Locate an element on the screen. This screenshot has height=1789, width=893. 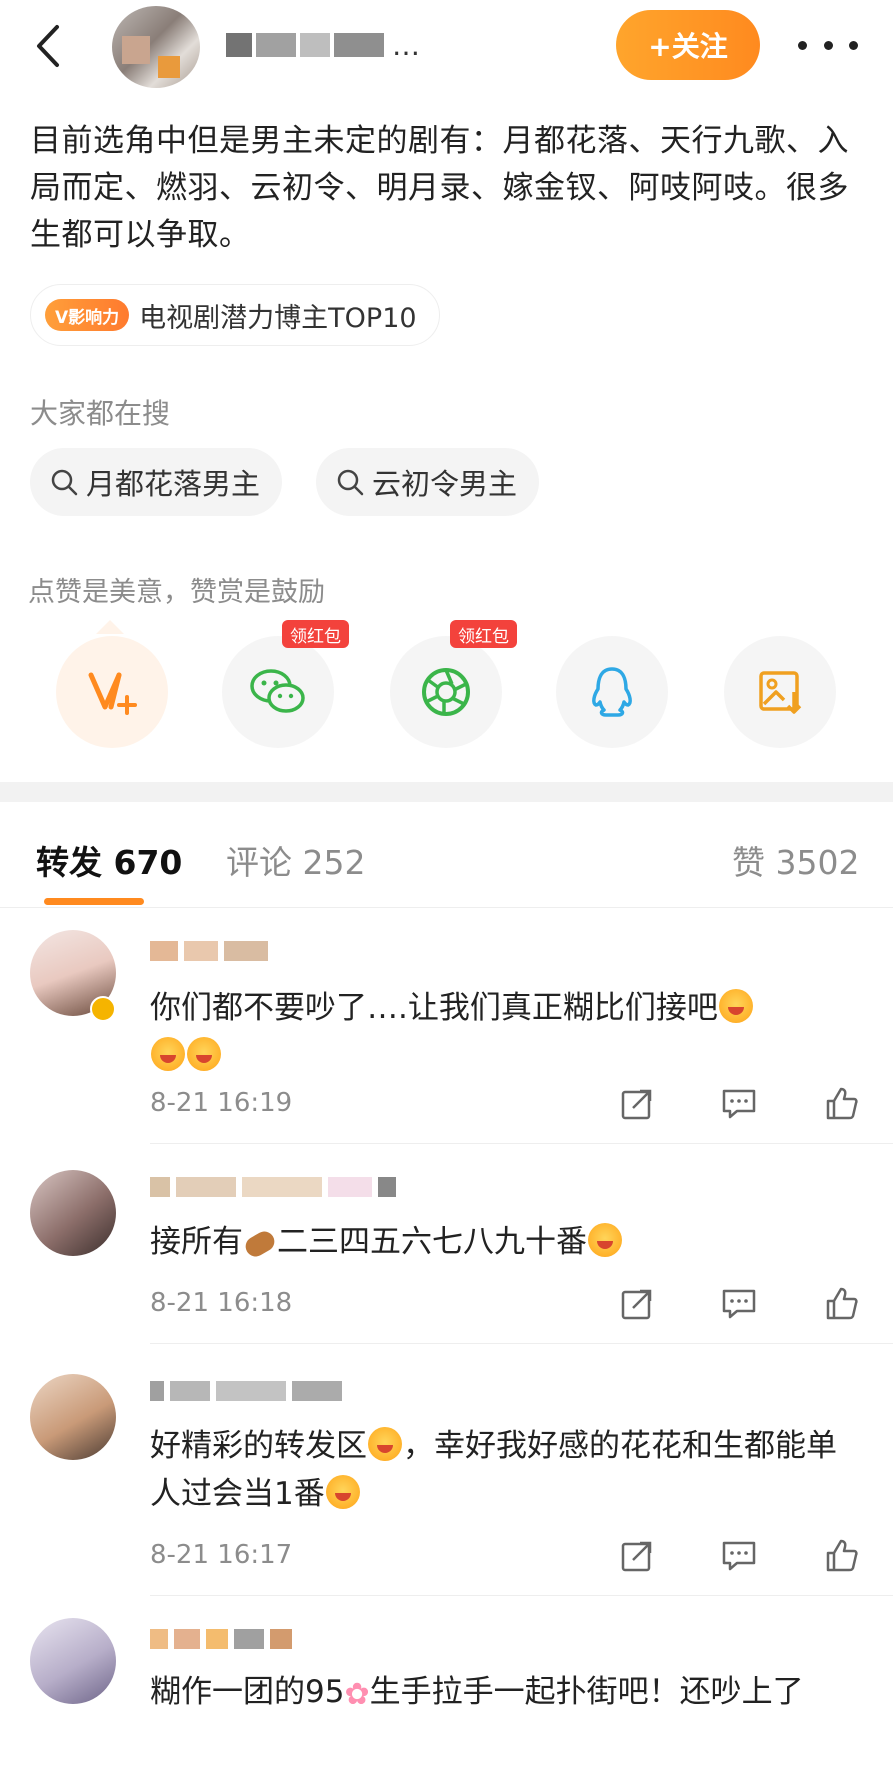
search-chip-label: 云初令男主 is located at coordinates (445, 484).